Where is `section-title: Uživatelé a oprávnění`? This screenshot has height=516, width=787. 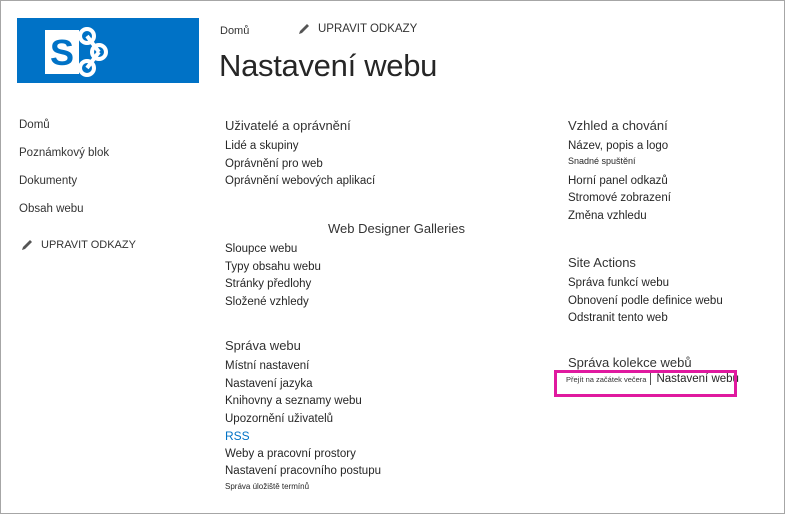
section-title: Uživatelé a oprávnění is located at coordinates (288, 125).